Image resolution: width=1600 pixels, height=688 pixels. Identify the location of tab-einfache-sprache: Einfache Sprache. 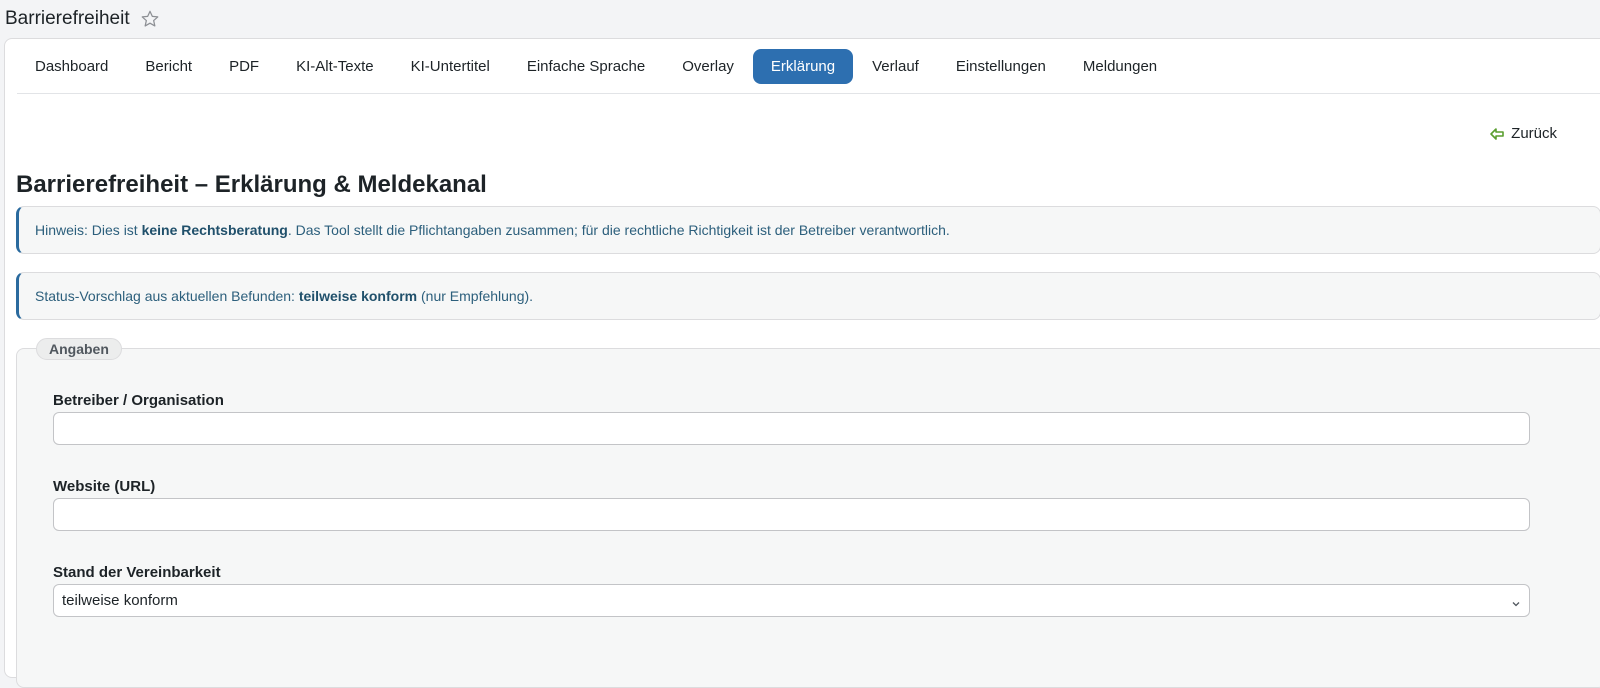
(586, 66).